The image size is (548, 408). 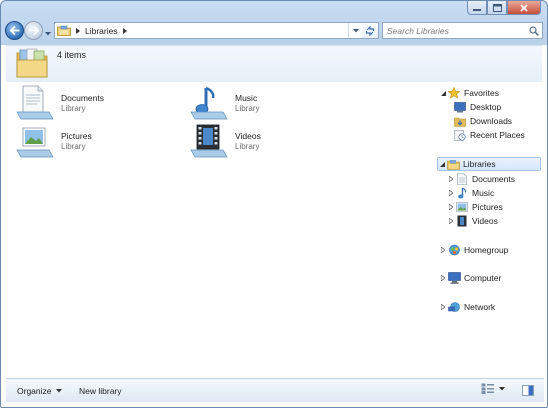 What do you see at coordinates (269, 140) in the screenshot?
I see `library-item-videos: Videos Library` at bounding box center [269, 140].